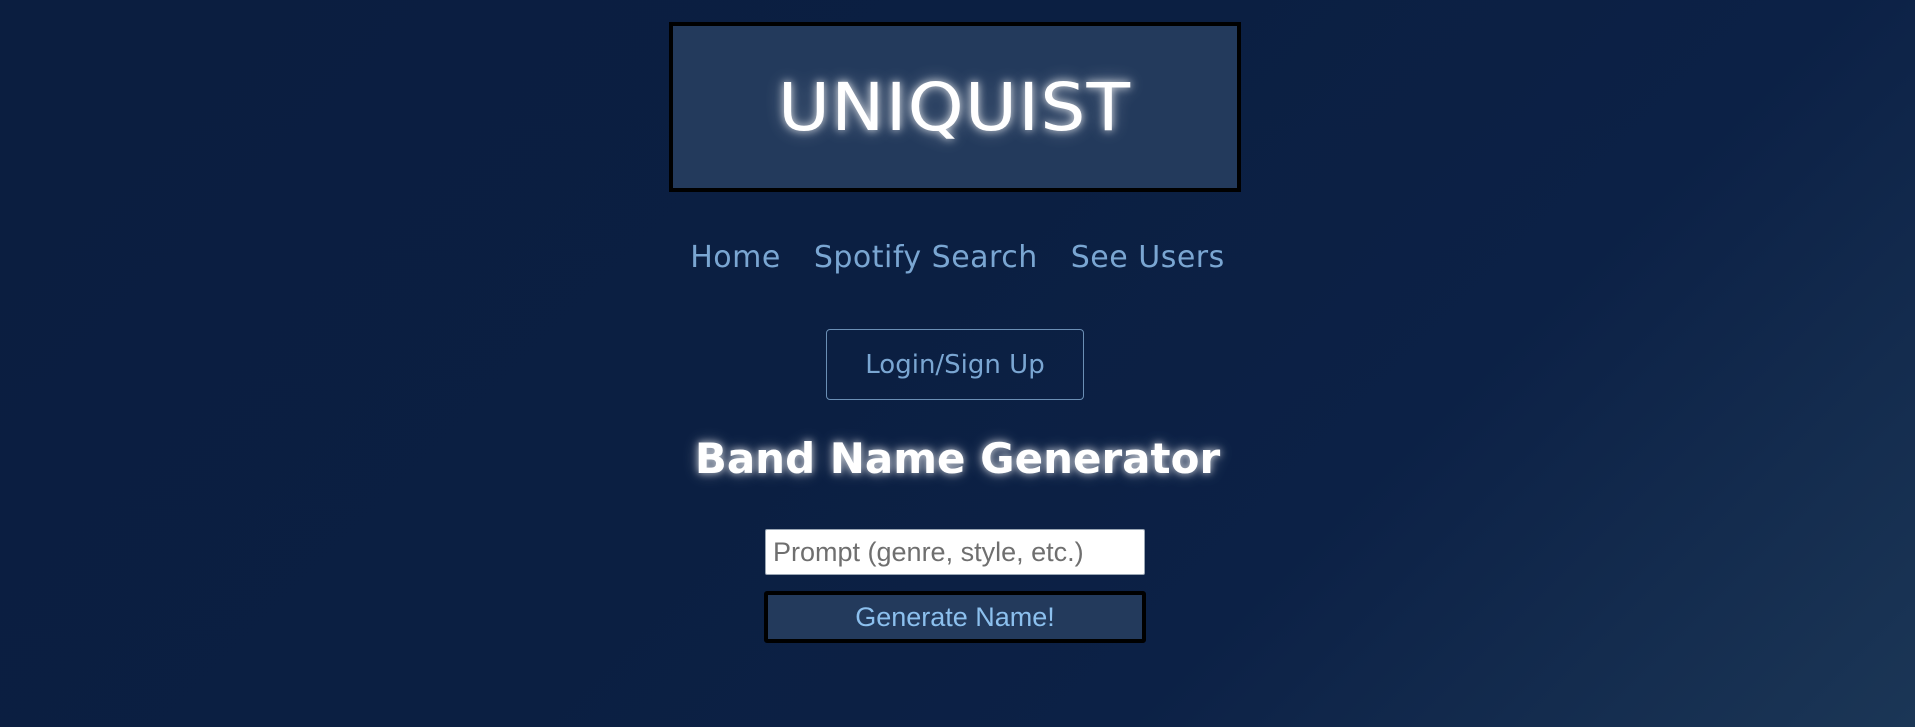 The width and height of the screenshot is (1915, 727). I want to click on main-nav: Home Spotify Search See Users, so click(957, 257).